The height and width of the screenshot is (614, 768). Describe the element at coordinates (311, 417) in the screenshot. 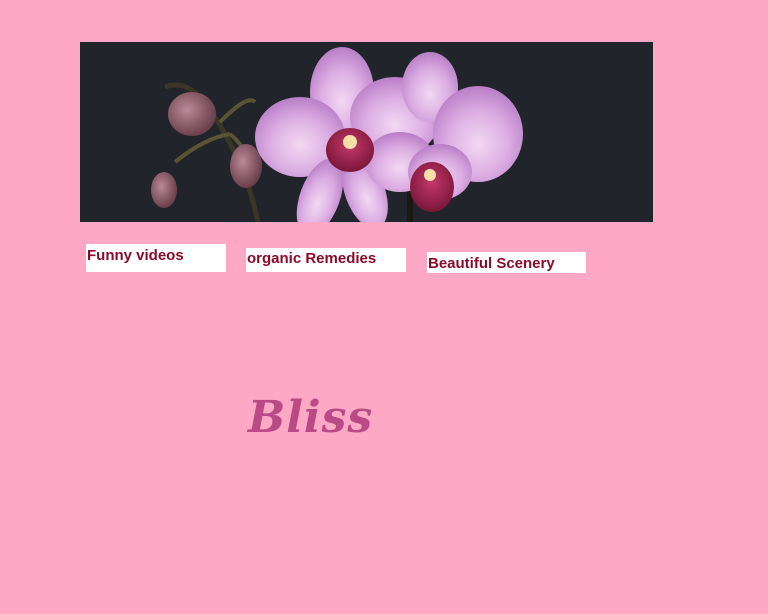

I see `page-title: Bliss` at that location.